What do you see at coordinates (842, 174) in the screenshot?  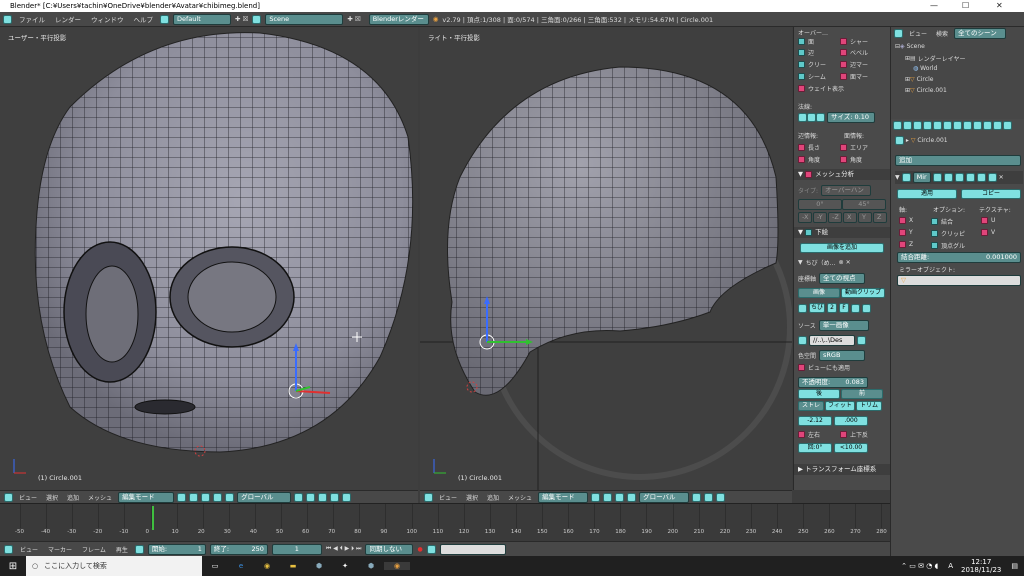 I see `mesh-analysis-header: ▼ メッシュ分析` at bounding box center [842, 174].